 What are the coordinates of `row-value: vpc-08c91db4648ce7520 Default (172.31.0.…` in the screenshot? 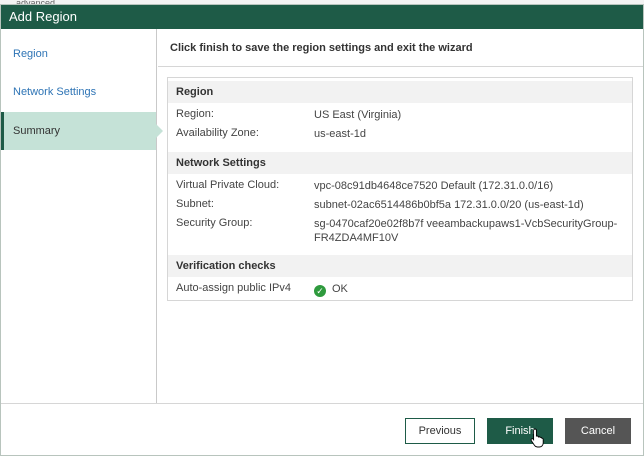 It's located at (434, 186).